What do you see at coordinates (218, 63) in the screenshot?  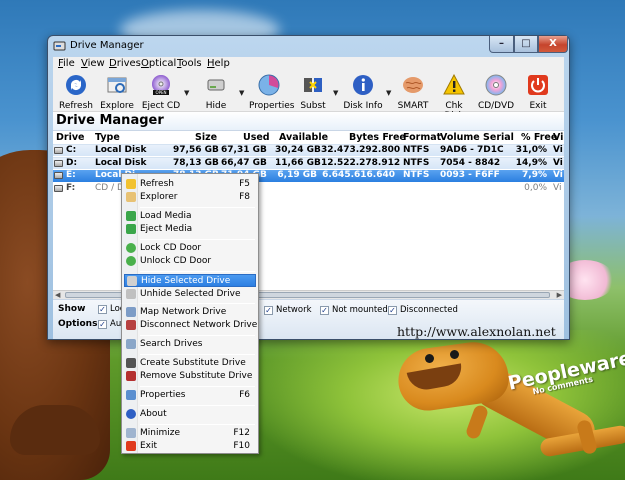 I see `menu-help: Help` at bounding box center [218, 63].